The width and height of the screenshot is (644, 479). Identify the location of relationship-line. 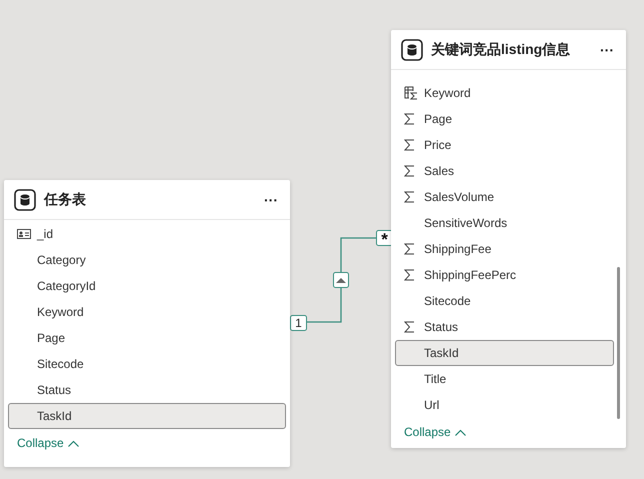
(341, 280).